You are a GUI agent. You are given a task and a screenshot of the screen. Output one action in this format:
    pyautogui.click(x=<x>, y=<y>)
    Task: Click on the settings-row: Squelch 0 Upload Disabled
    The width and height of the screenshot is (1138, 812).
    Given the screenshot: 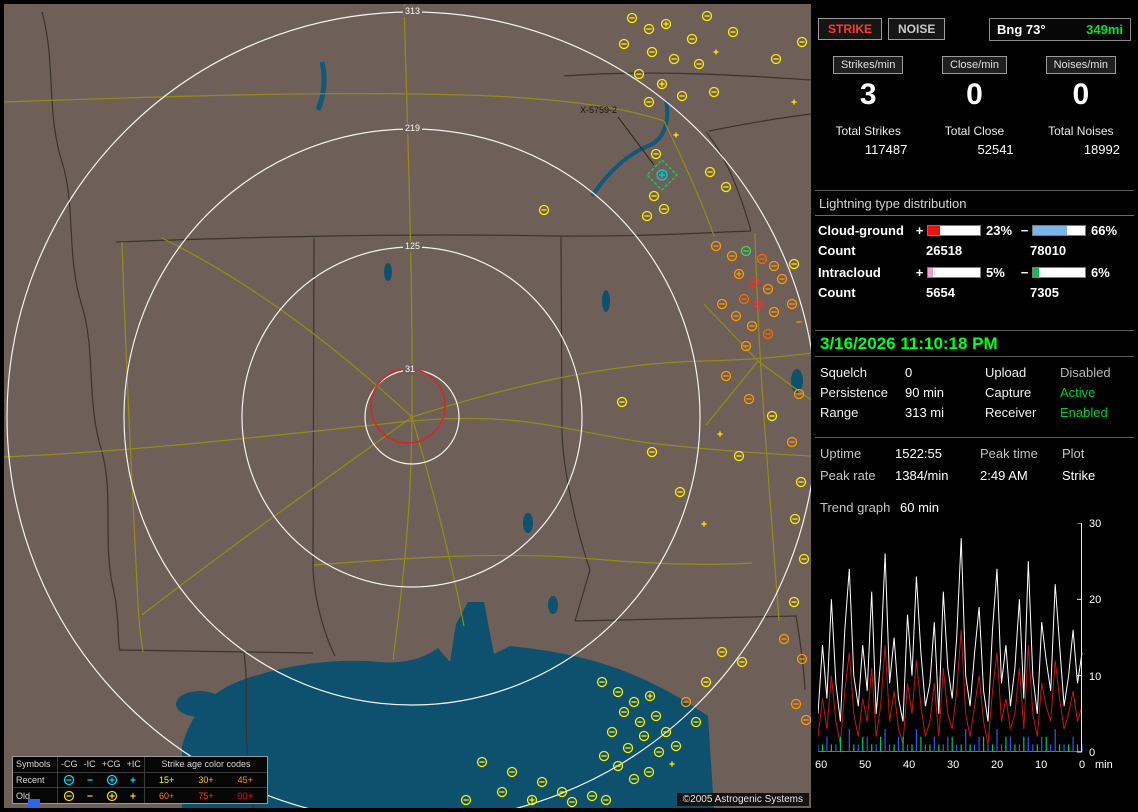 What is the action you would take?
    pyautogui.click(x=974, y=375)
    